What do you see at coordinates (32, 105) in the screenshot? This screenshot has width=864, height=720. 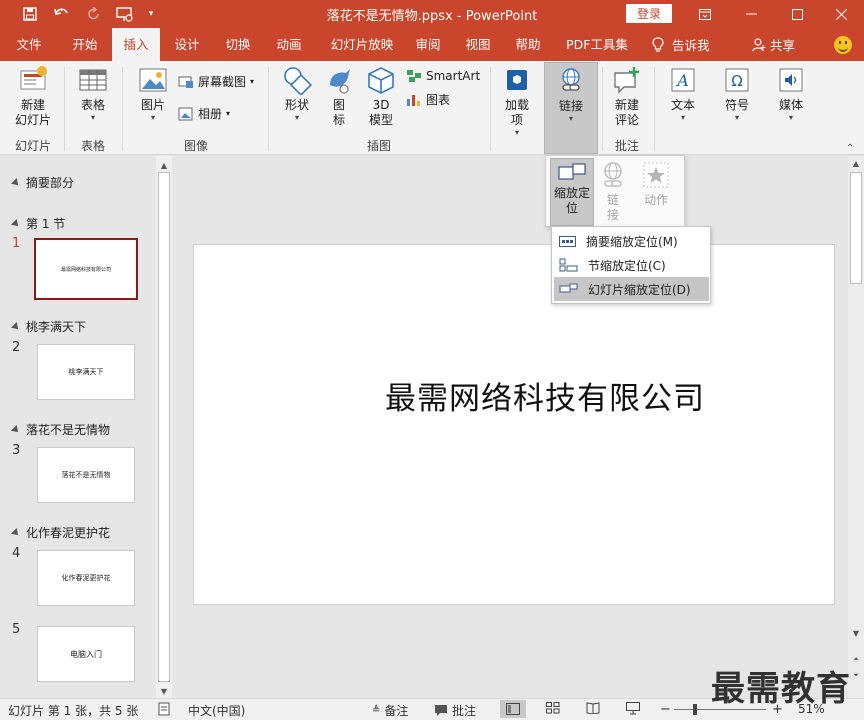 I see `new-slide-label-1: 新建` at bounding box center [32, 105].